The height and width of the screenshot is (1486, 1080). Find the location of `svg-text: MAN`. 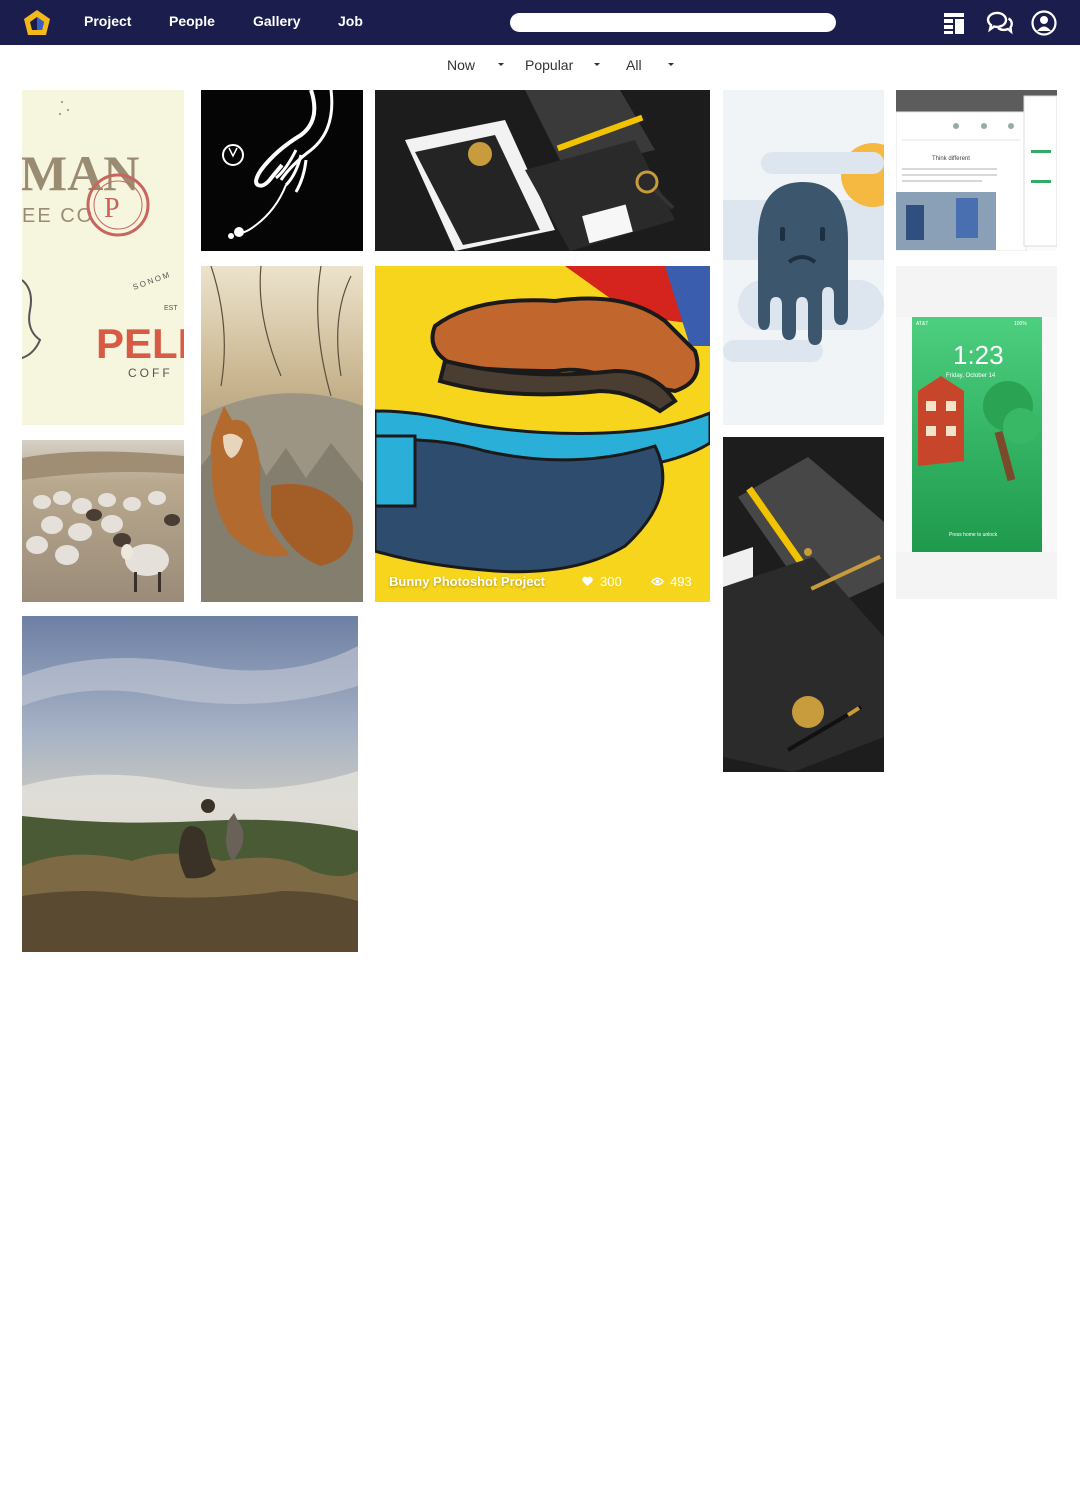

svg-text: MAN is located at coordinates (80, 173).